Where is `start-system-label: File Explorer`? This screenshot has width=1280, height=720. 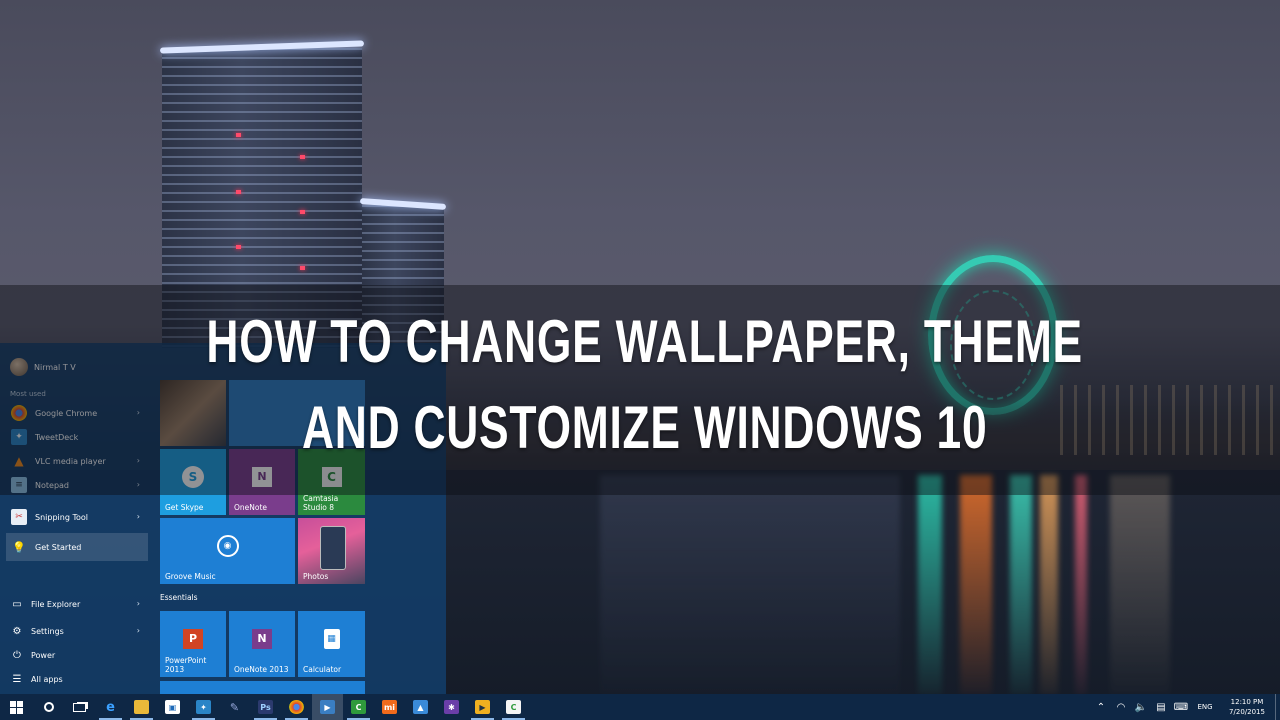 start-system-label: File Explorer is located at coordinates (56, 604).